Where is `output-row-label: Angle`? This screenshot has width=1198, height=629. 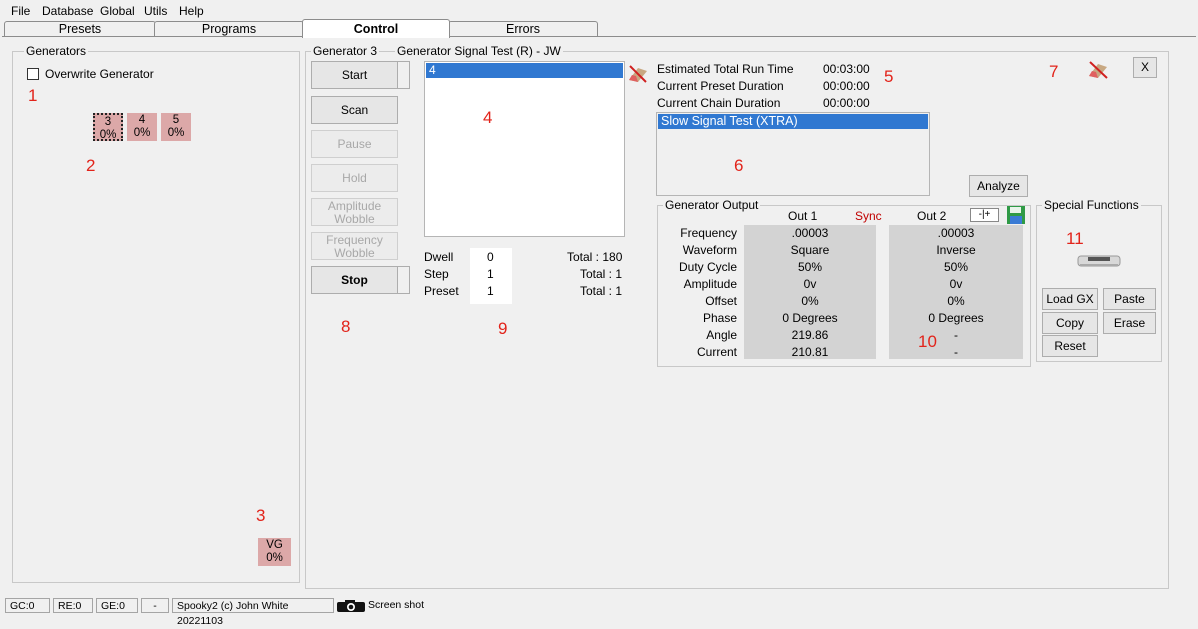 output-row-label: Angle is located at coordinates (721, 335).